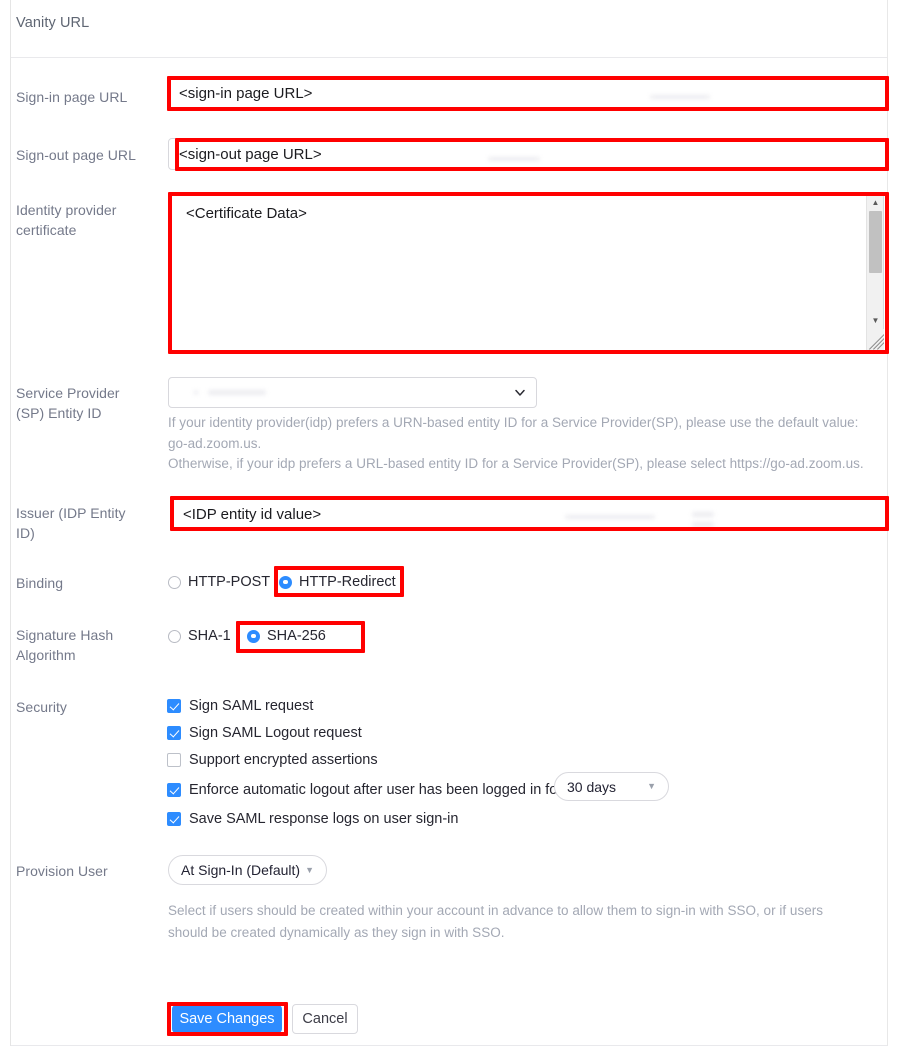 Image resolution: width=898 pixels, height=1046 pixels. I want to click on binding-option-label: HTTP-POST, so click(229, 582).